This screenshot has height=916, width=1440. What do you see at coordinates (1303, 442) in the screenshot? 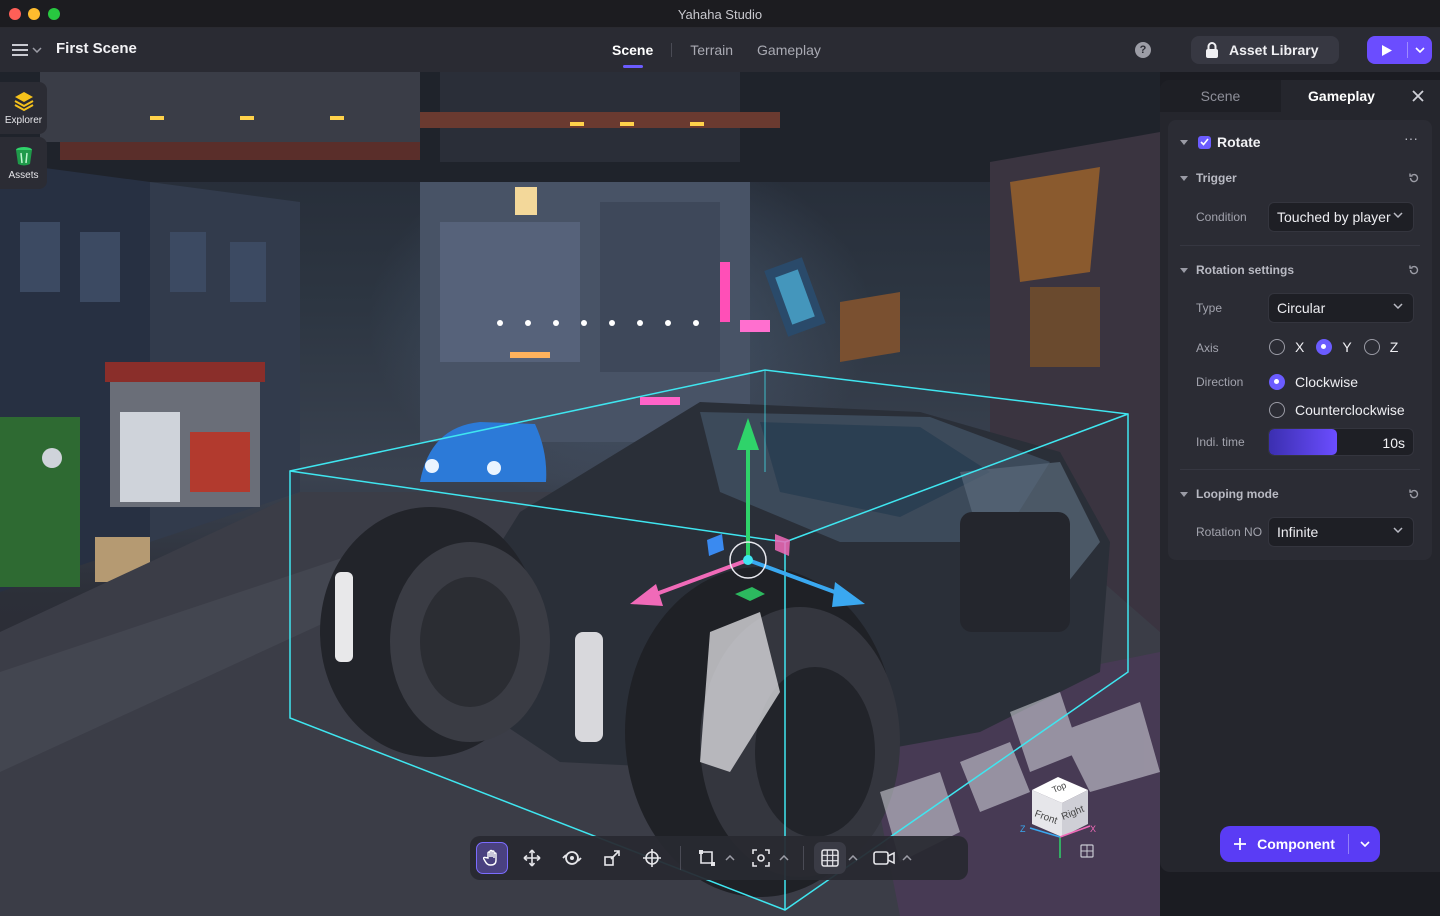
I see `time-slider-fill` at bounding box center [1303, 442].